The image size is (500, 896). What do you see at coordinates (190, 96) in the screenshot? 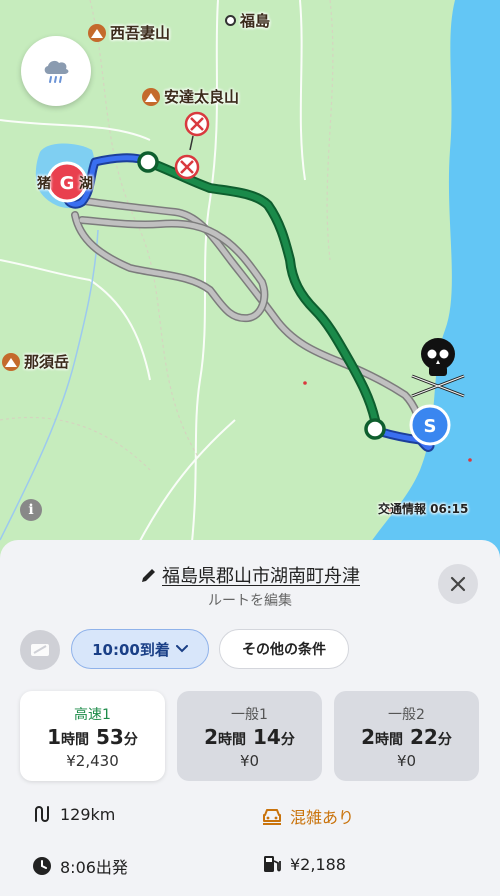
I see `label-adatara: 安達太良山` at bounding box center [190, 96].